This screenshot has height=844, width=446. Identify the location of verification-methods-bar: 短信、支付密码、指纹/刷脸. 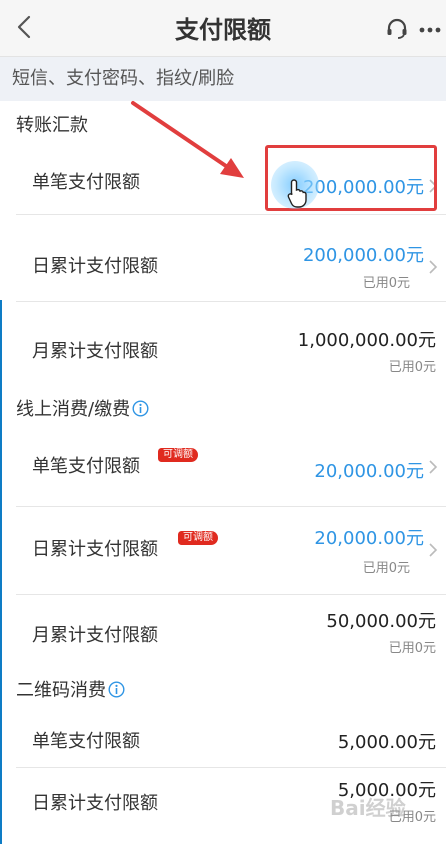
(223, 79).